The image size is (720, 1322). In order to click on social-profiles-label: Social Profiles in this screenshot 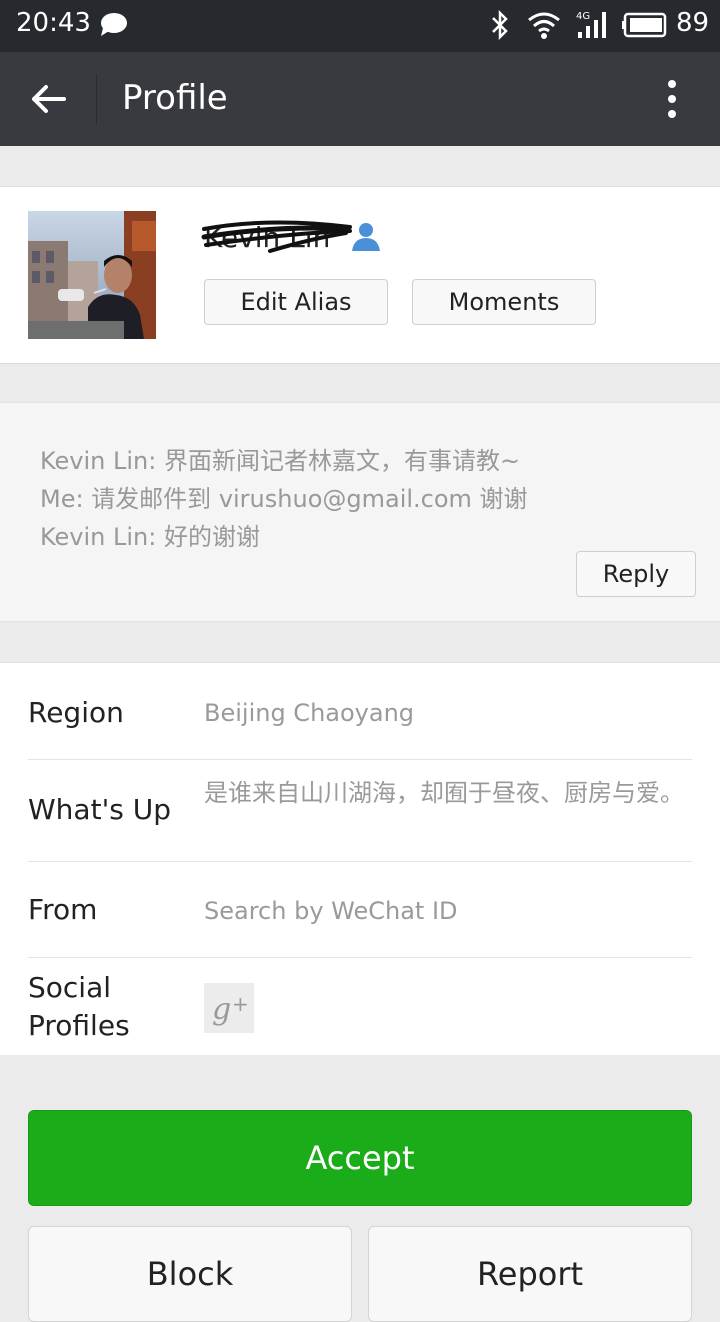, I will do `click(79, 1006)`.